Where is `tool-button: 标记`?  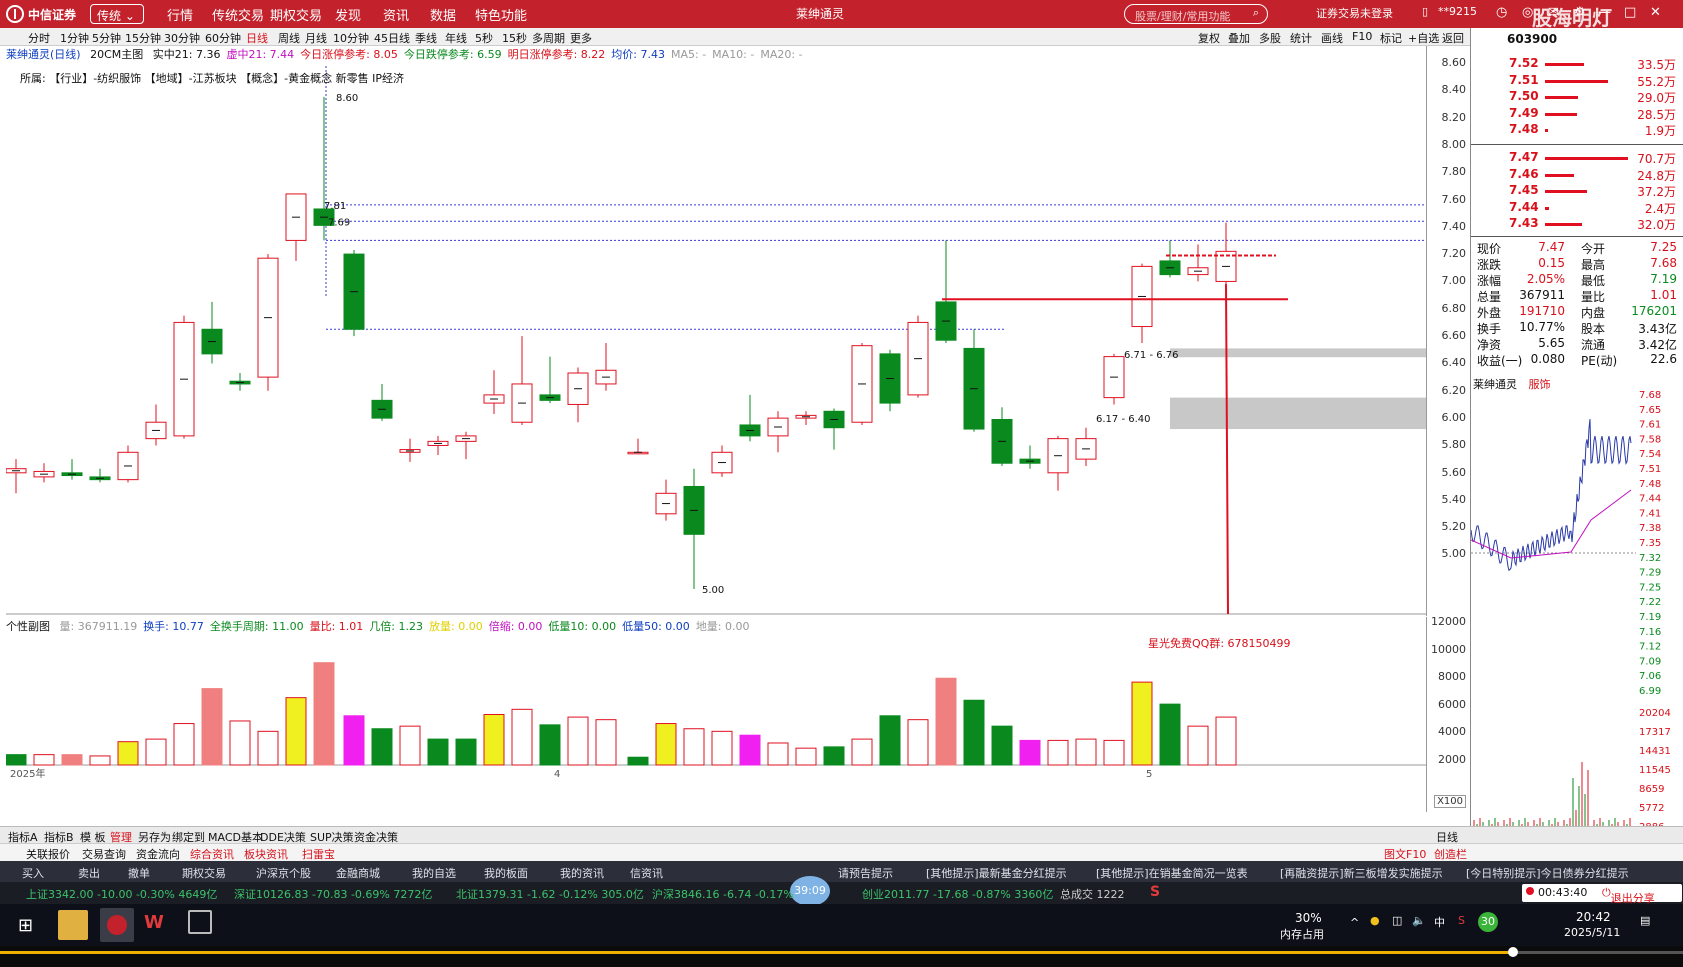 tool-button: 标记 is located at coordinates (1391, 38).